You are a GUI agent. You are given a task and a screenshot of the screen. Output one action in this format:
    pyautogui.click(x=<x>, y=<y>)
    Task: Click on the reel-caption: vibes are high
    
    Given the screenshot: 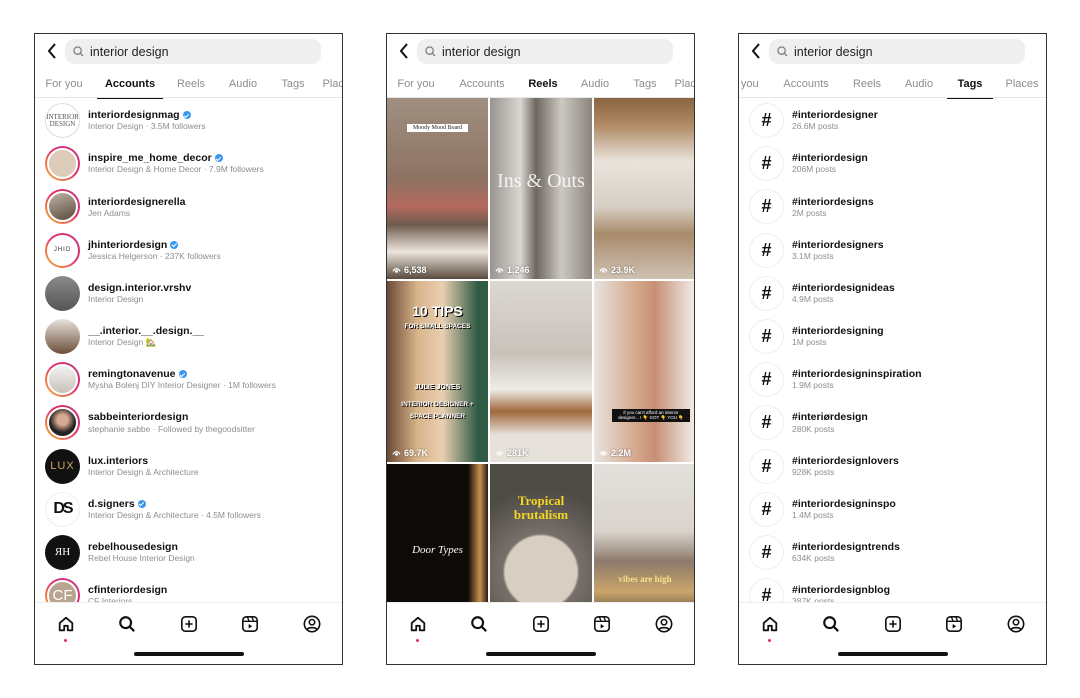 What is the action you would take?
    pyautogui.click(x=645, y=579)
    